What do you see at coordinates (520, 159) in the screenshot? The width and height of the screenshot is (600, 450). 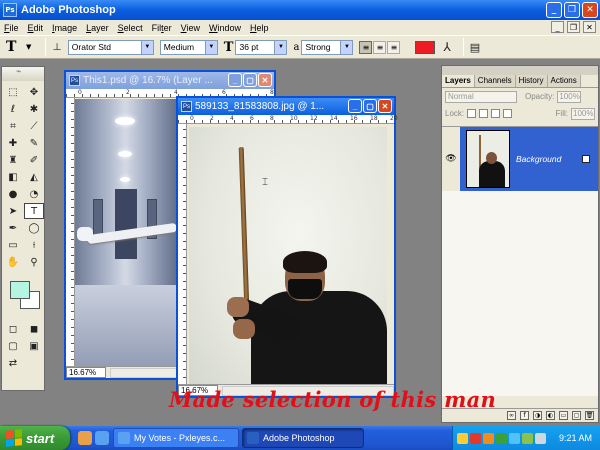 I see `layer-row: 👁 Background` at bounding box center [520, 159].